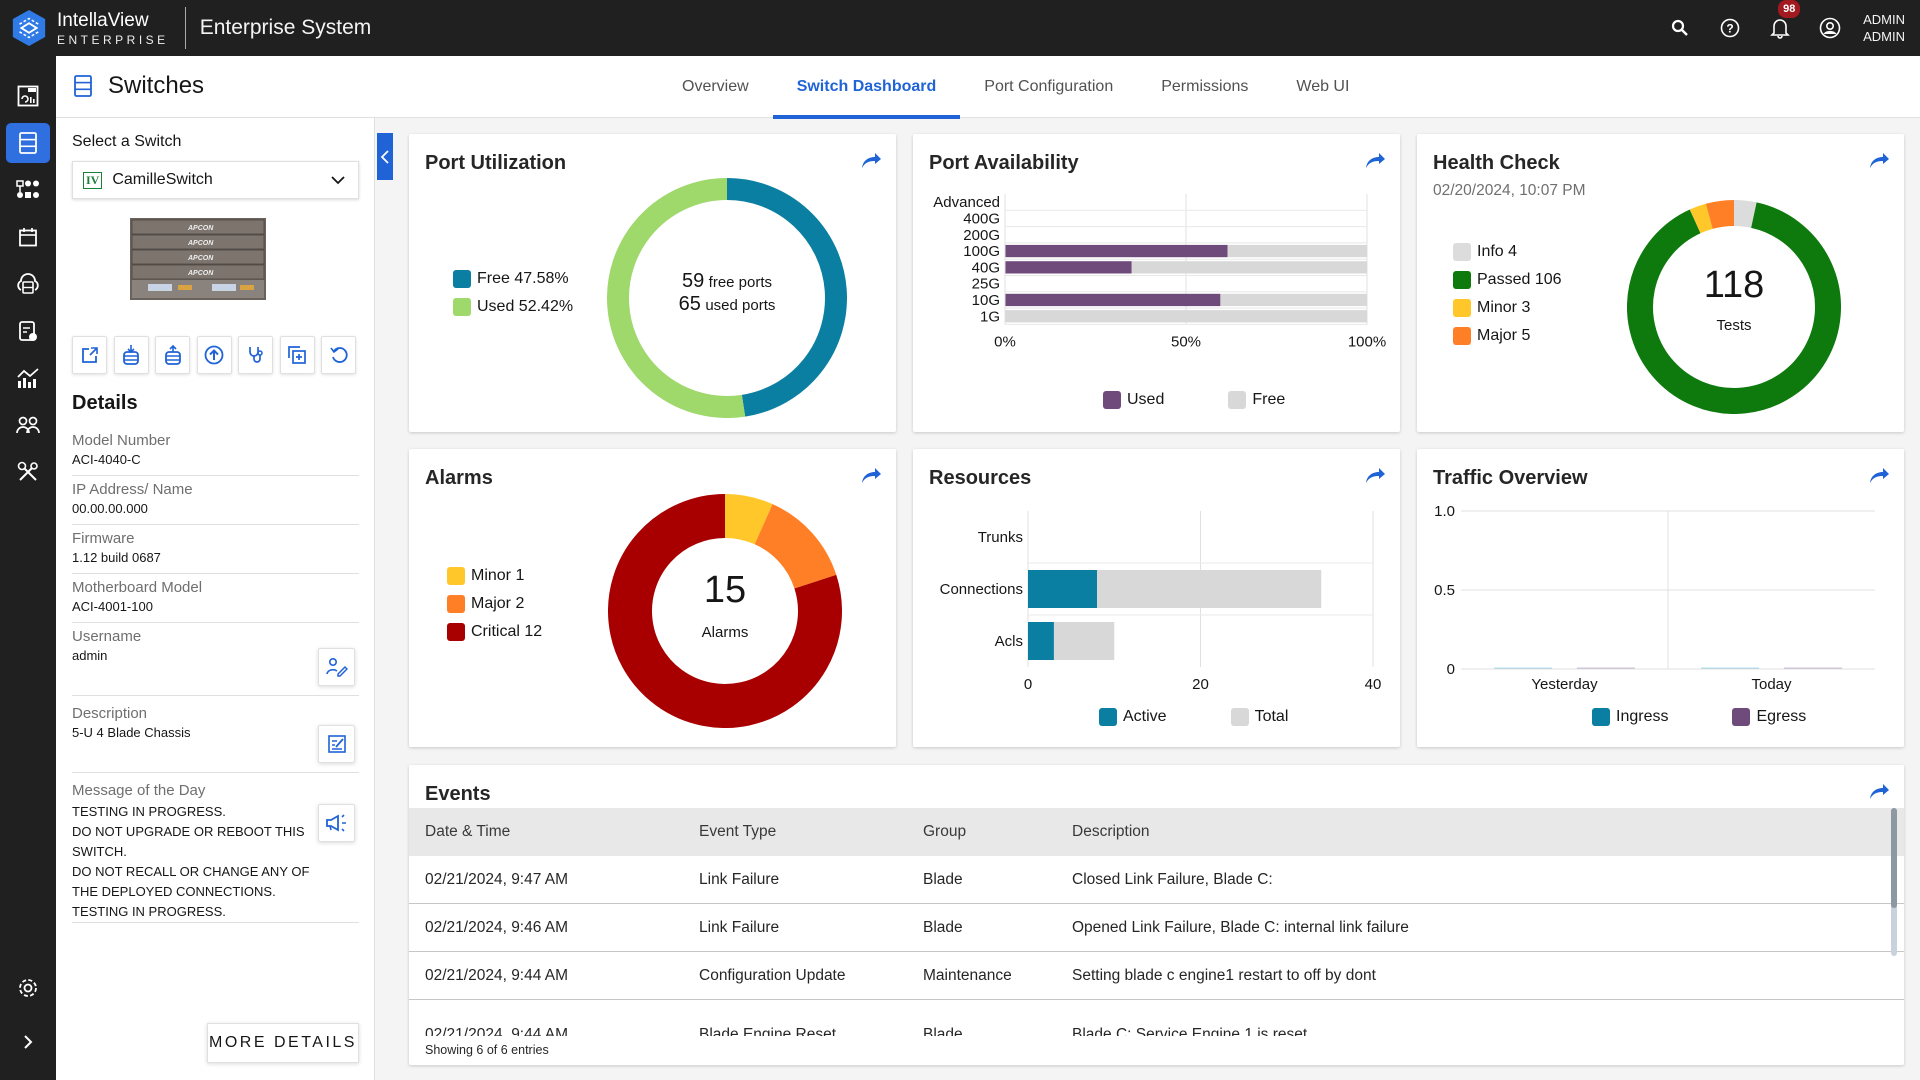 Image resolution: width=1920 pixels, height=1080 pixels. I want to click on search-icon, so click(1680, 28).